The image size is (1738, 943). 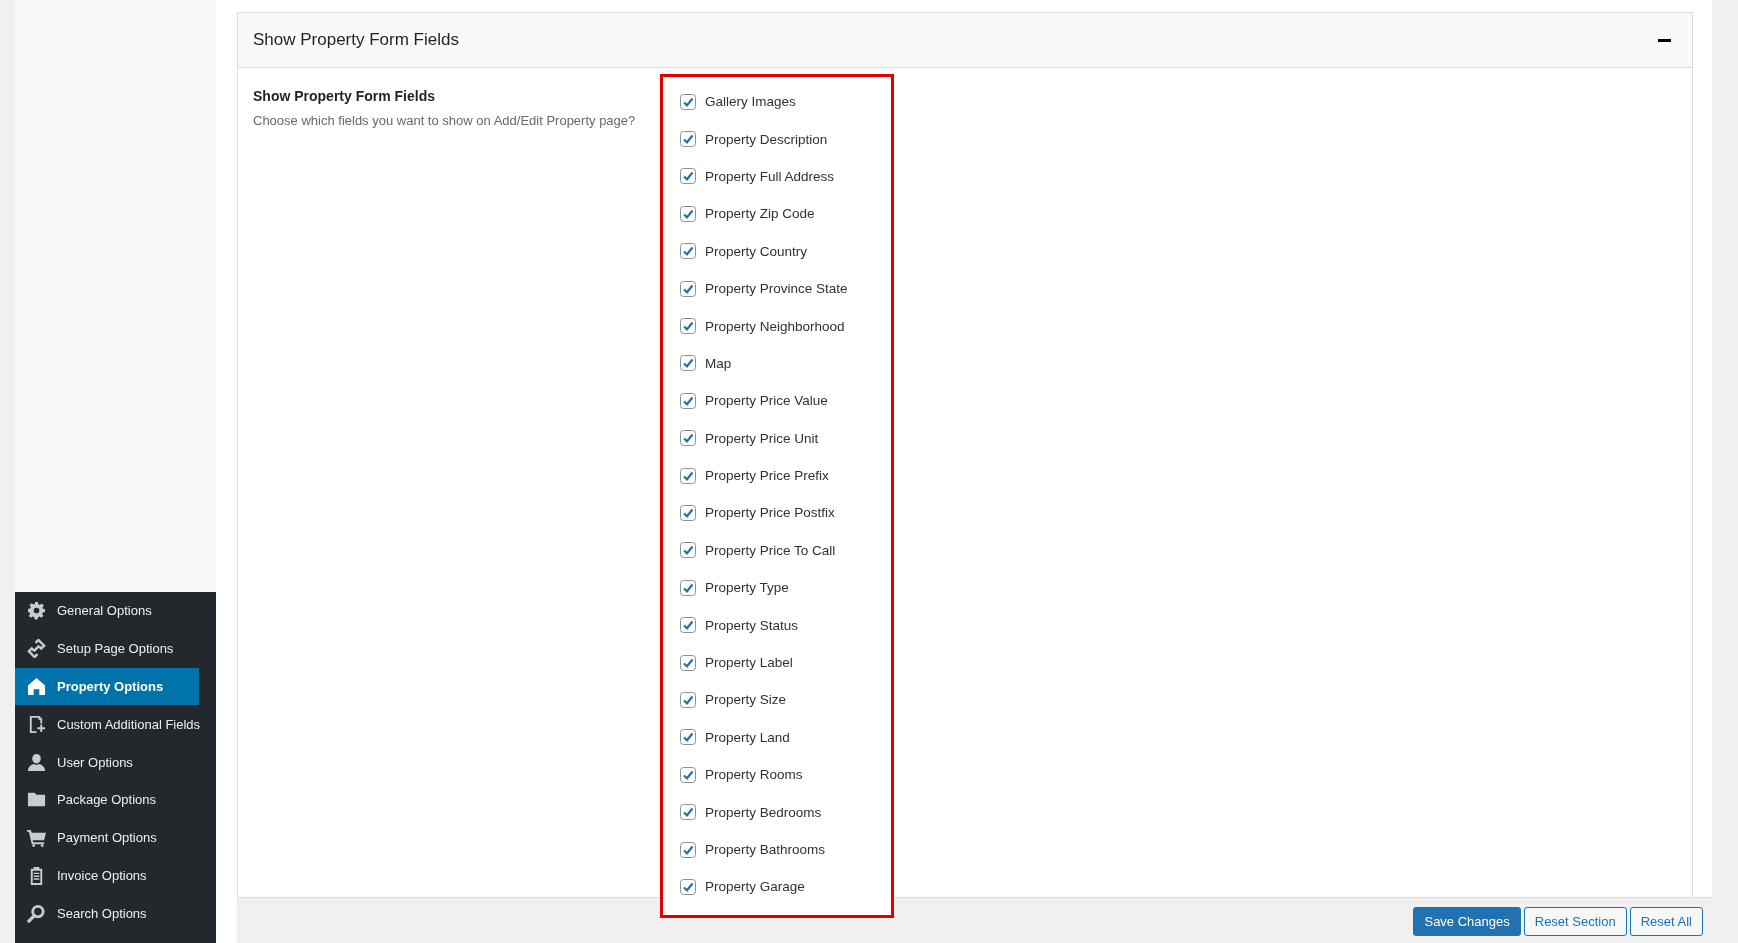 I want to click on checkbox-label: Property Neighborhood, so click(x=775, y=326).